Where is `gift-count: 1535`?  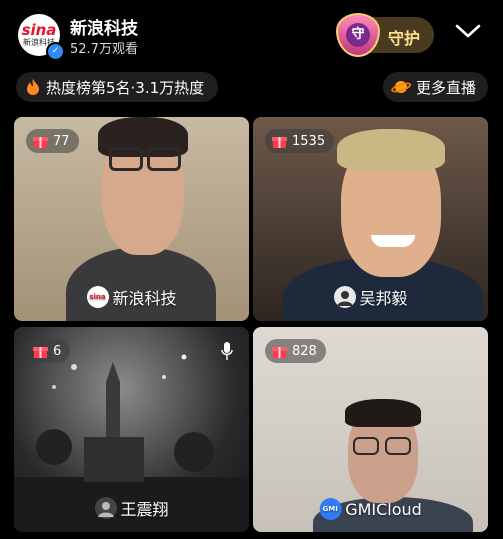 gift-count: 1535 is located at coordinates (309, 141).